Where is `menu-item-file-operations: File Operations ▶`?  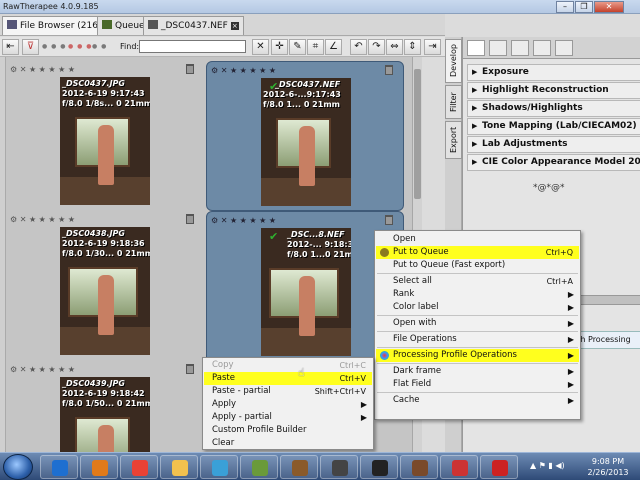 menu-item-file-operations: File Operations ▶ is located at coordinates (477, 339).